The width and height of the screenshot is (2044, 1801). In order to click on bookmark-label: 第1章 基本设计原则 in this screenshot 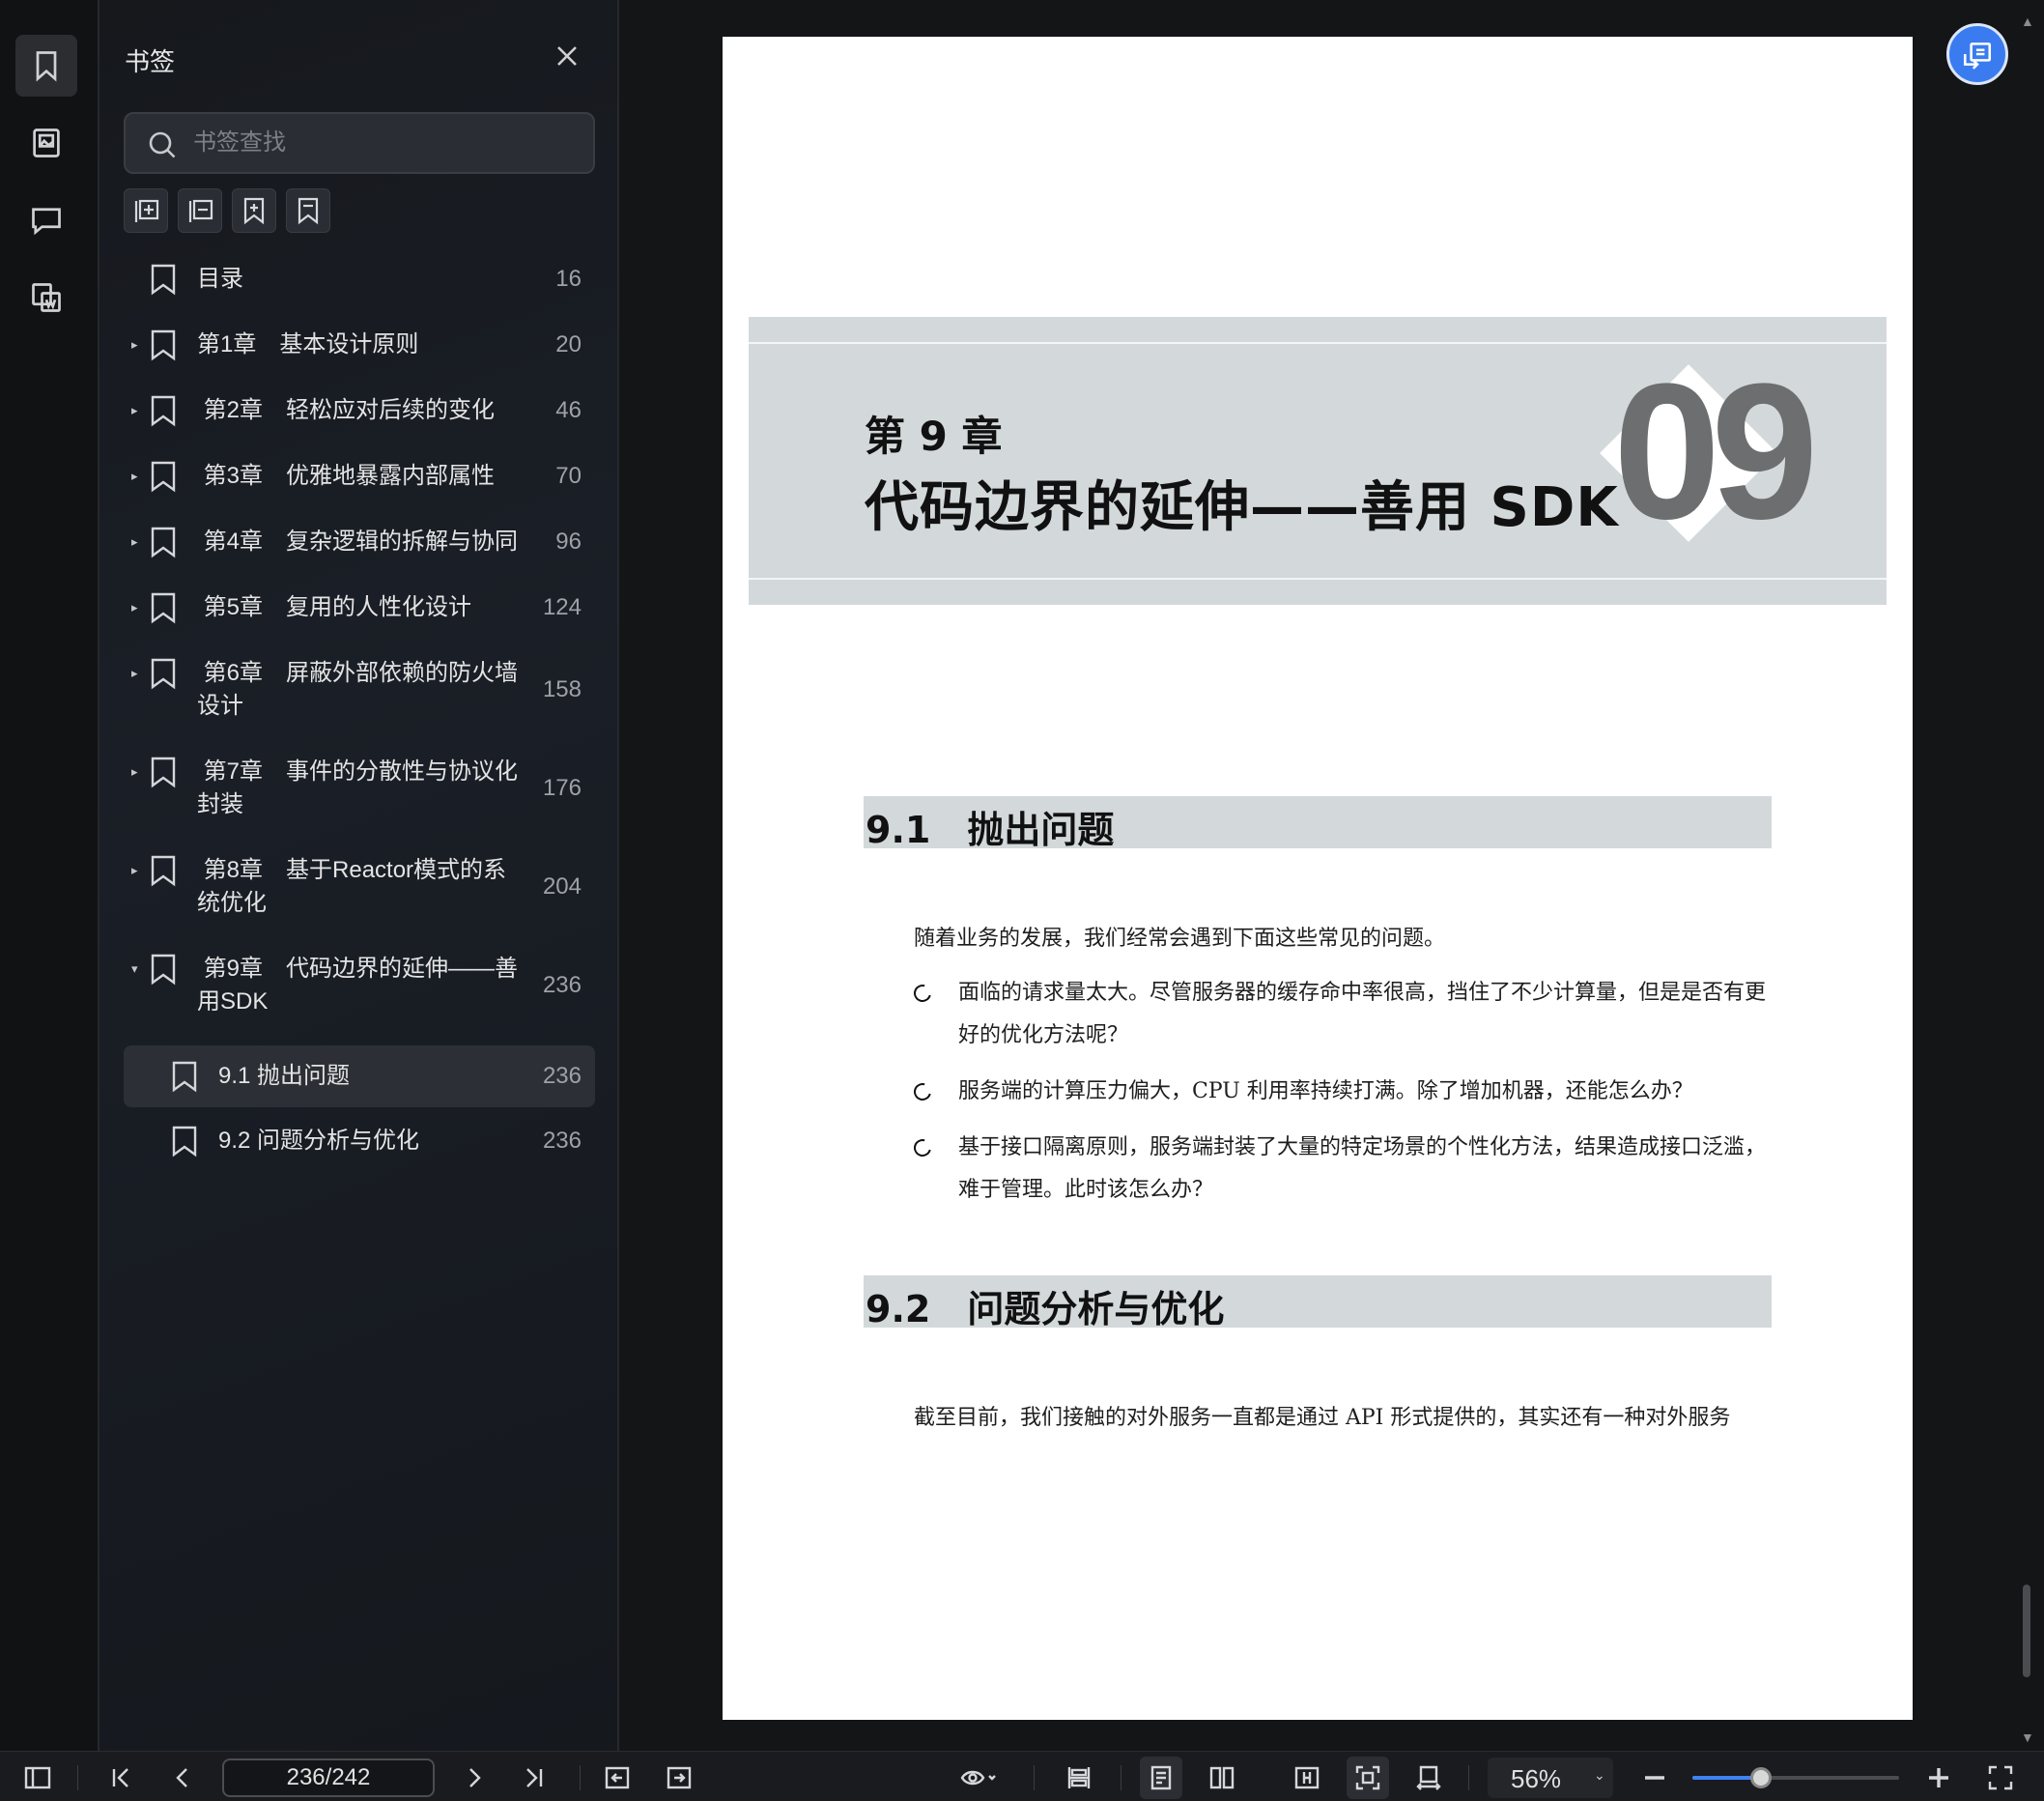, I will do `click(308, 344)`.